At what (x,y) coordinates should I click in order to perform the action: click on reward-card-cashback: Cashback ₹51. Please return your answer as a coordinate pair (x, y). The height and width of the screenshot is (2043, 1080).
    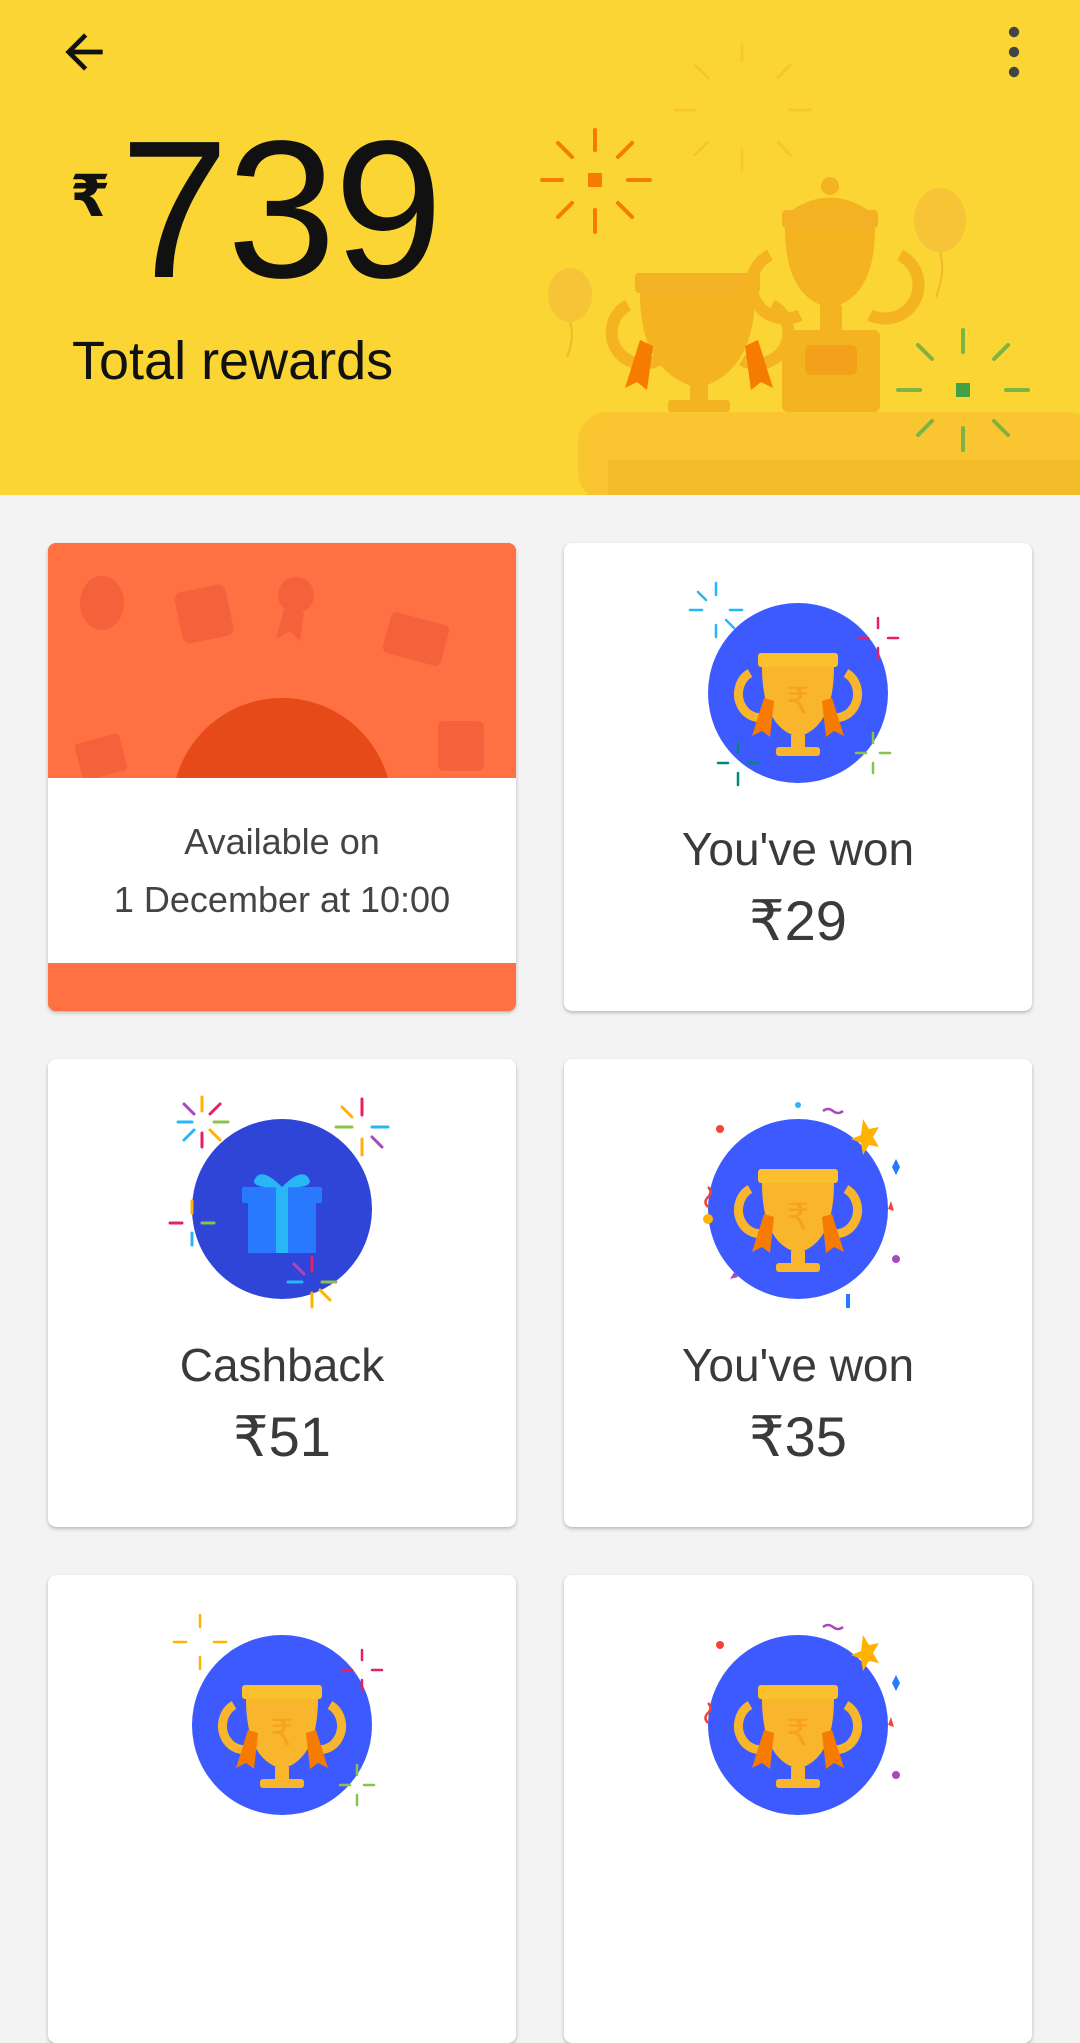
    Looking at the image, I should click on (282, 1293).